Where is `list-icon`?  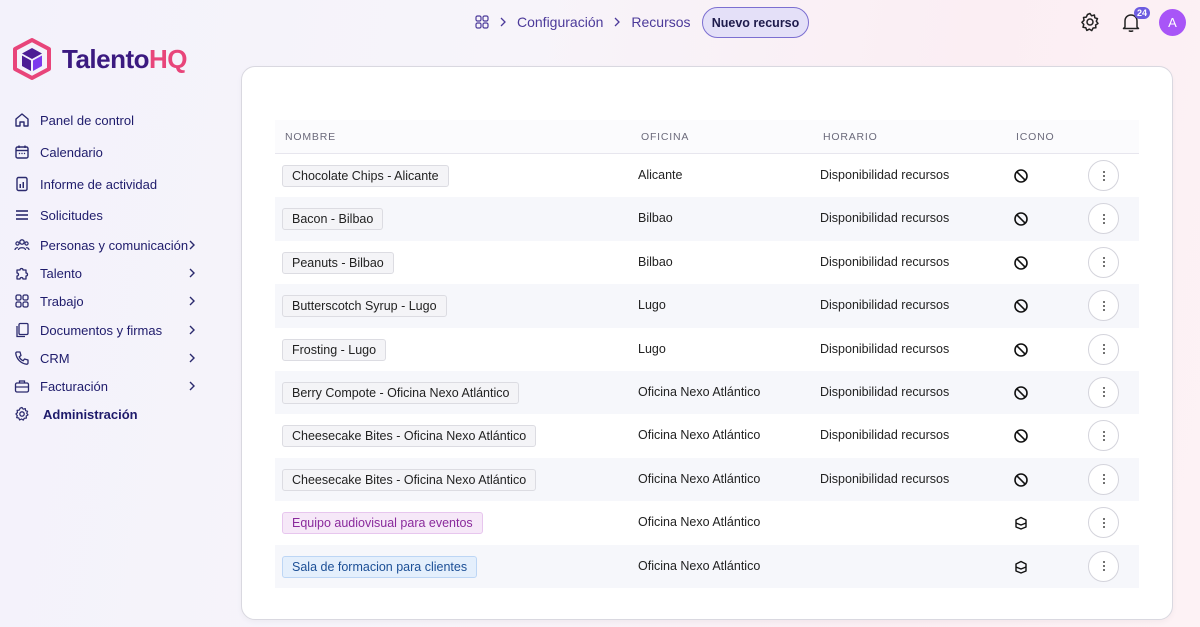 list-icon is located at coordinates (22, 215).